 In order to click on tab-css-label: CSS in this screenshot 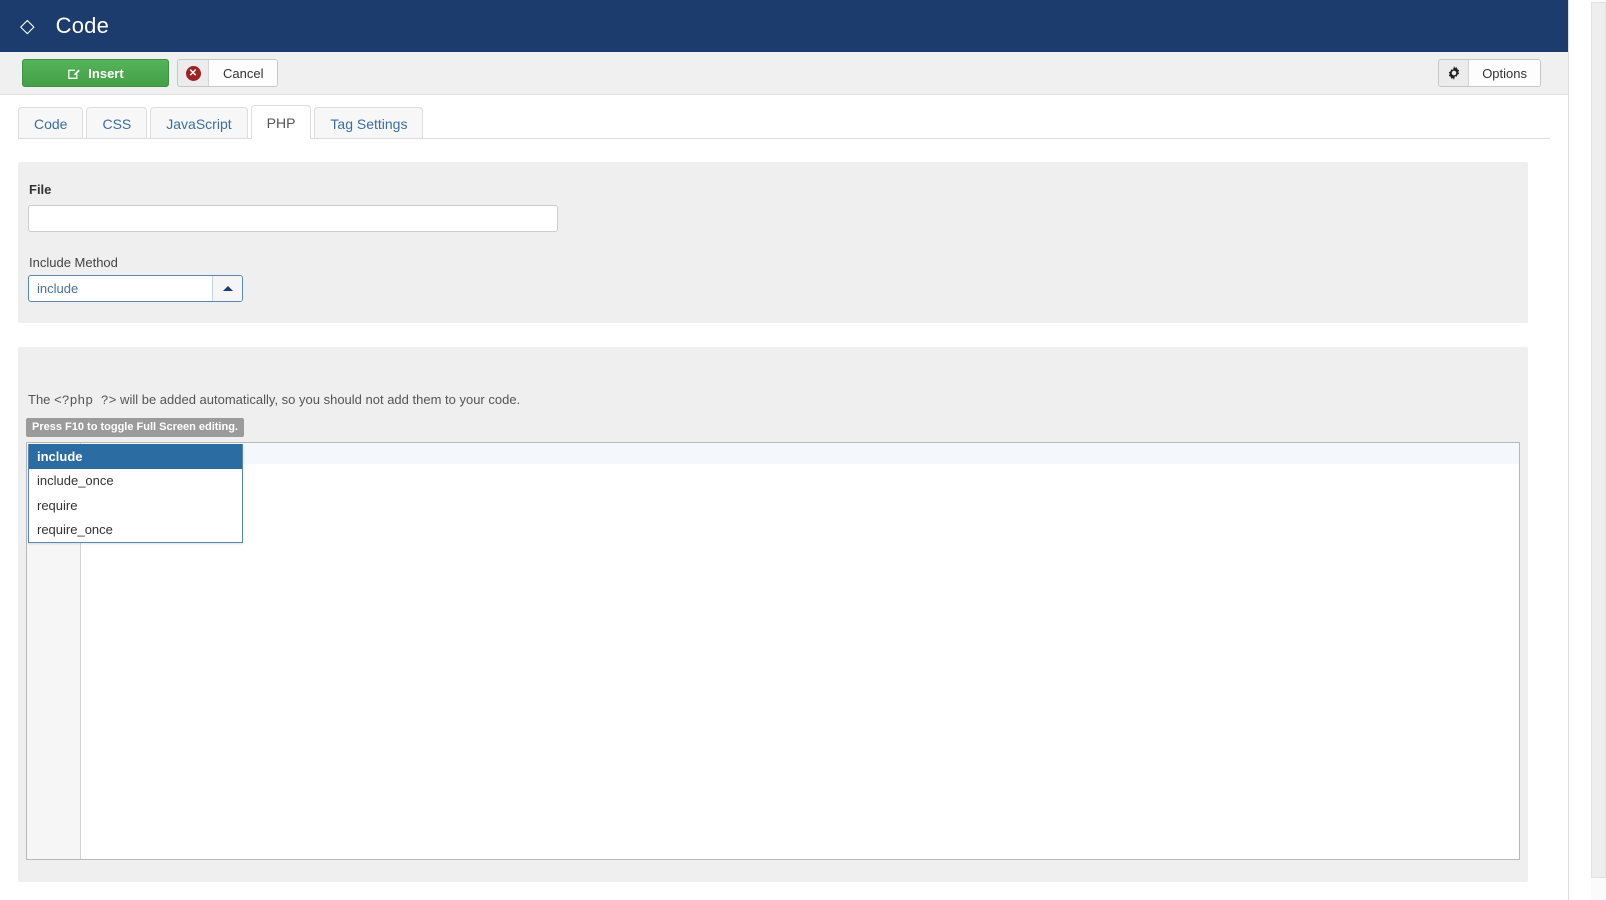, I will do `click(117, 123)`.